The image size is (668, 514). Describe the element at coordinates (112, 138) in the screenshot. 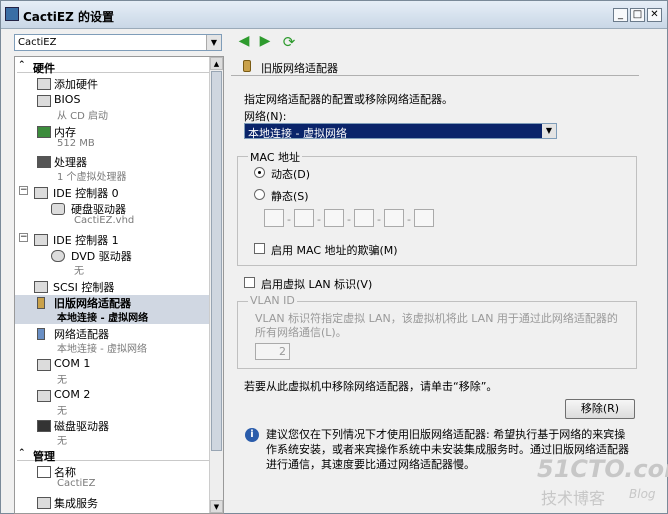

I see `sidebar-item-memory: 内存 512 MB` at that location.